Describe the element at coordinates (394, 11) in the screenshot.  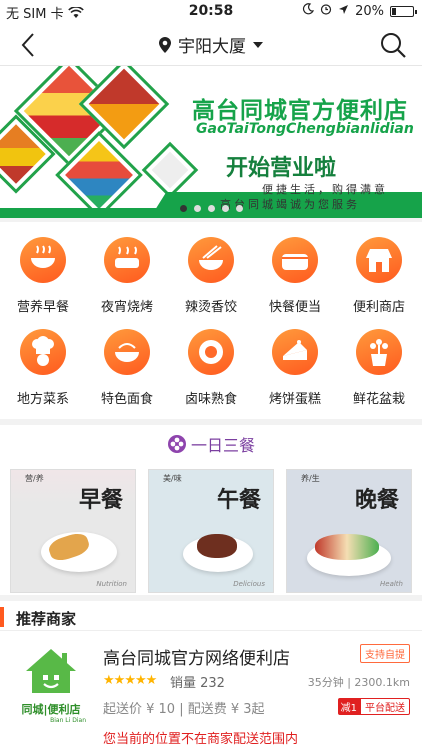
I see `battery-fill` at that location.